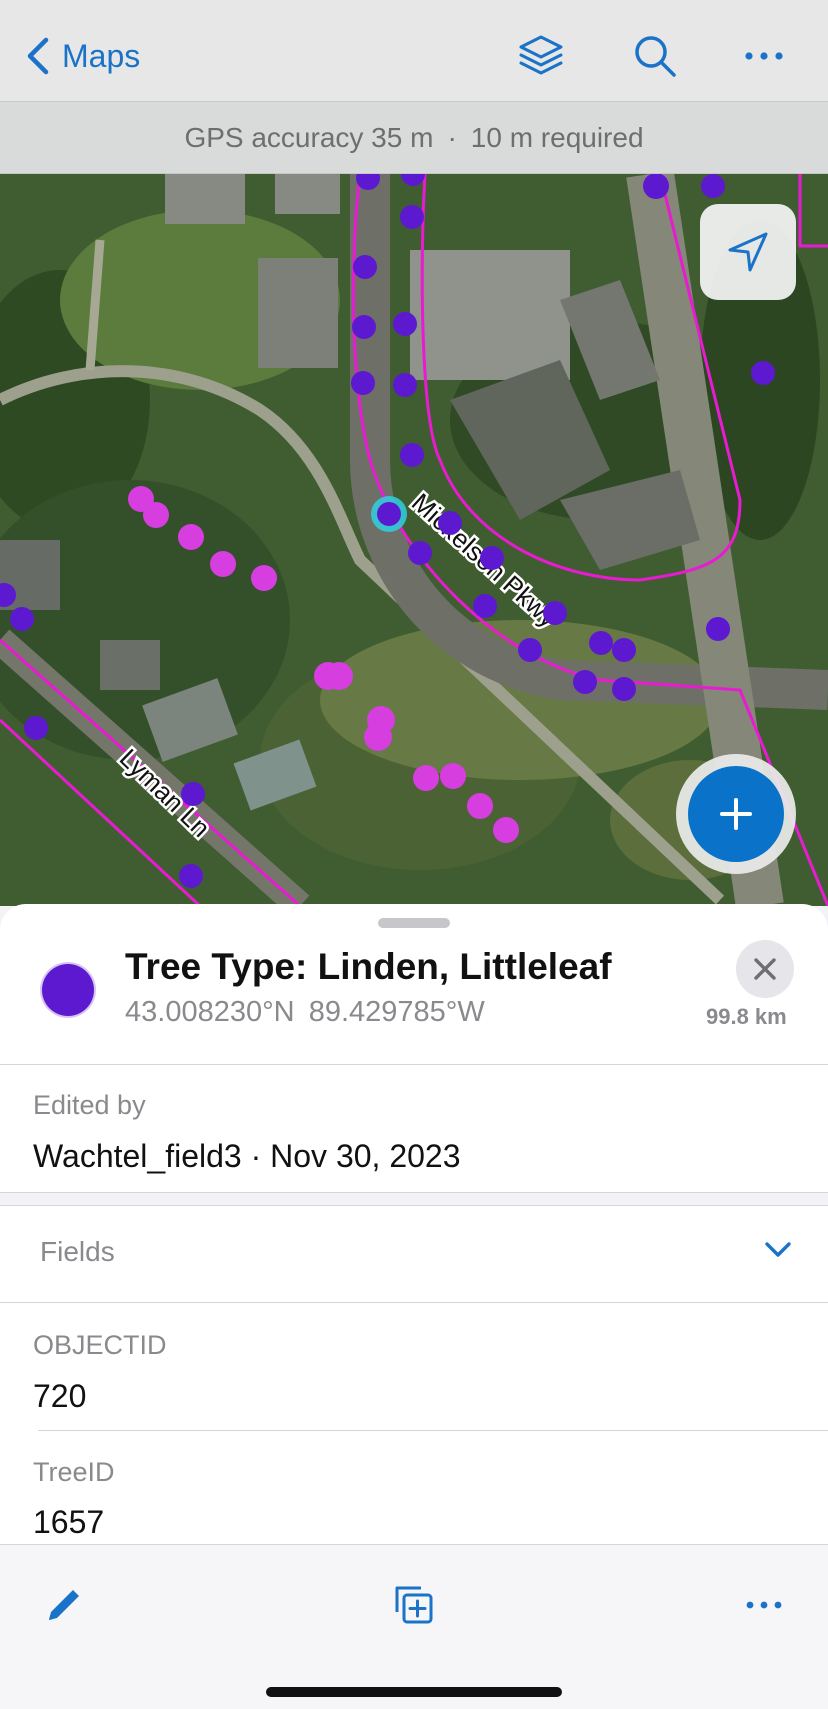 Image resolution: width=828 pixels, height=1709 pixels. I want to click on field-name-treeid: TreeID, so click(74, 1472).